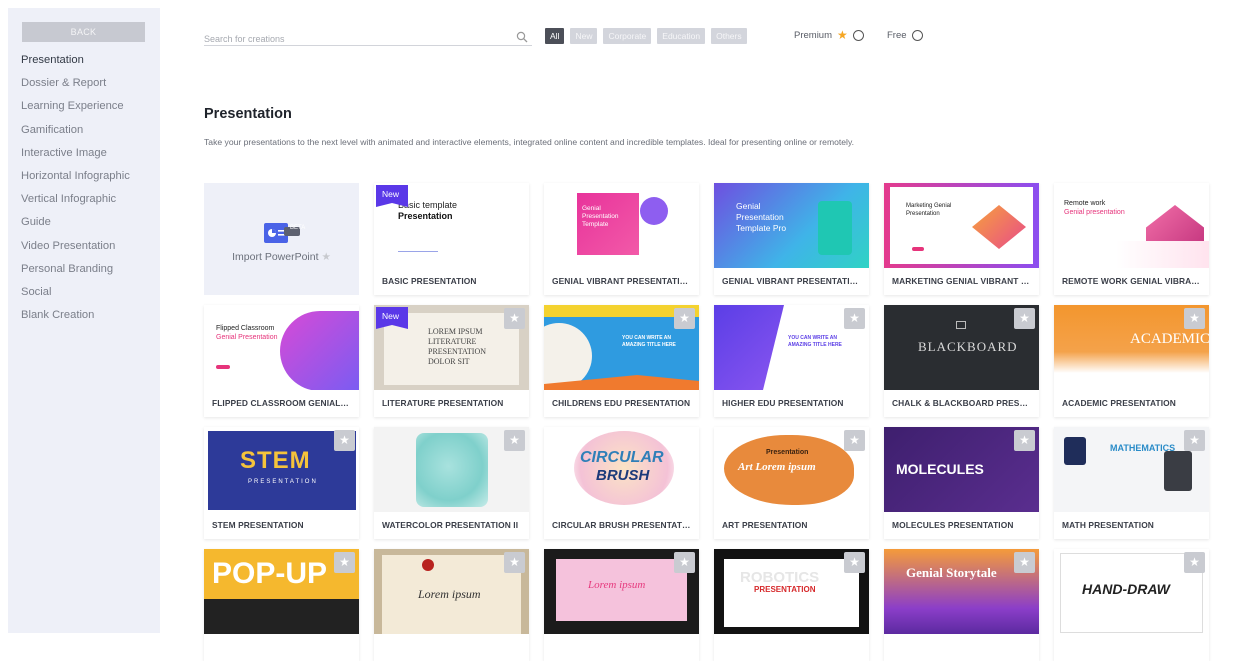 This screenshot has width=1249, height=661. I want to click on sidebar-item-dossier-report: Dossier & Report, so click(75, 87).